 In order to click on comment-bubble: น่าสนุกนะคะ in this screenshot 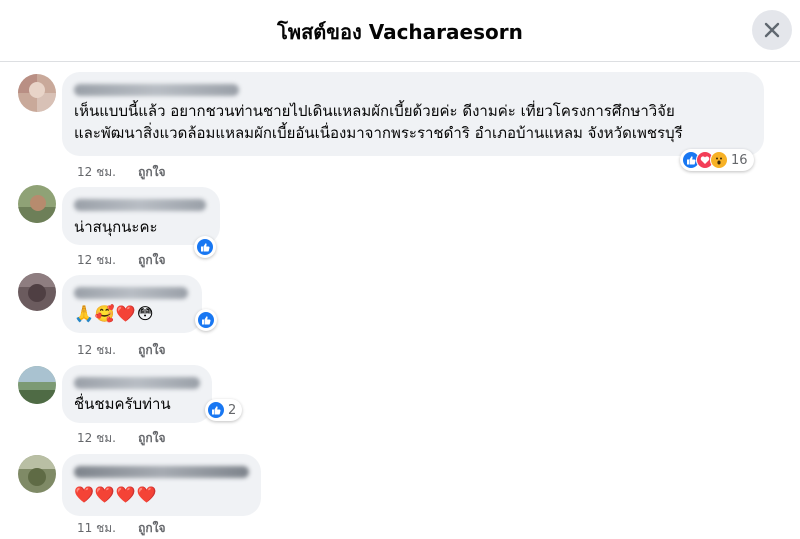, I will do `click(141, 216)`.